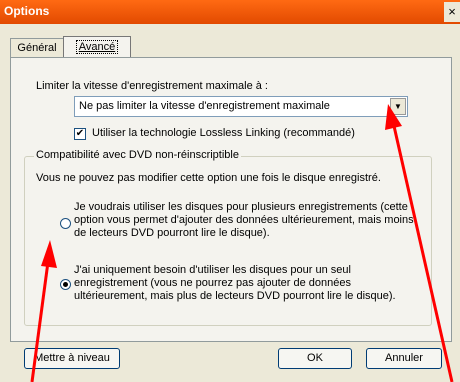 Image resolution: width=460 pixels, height=382 pixels. What do you see at coordinates (398, 106) in the screenshot?
I see `chevron-down-icon: ▼` at bounding box center [398, 106].